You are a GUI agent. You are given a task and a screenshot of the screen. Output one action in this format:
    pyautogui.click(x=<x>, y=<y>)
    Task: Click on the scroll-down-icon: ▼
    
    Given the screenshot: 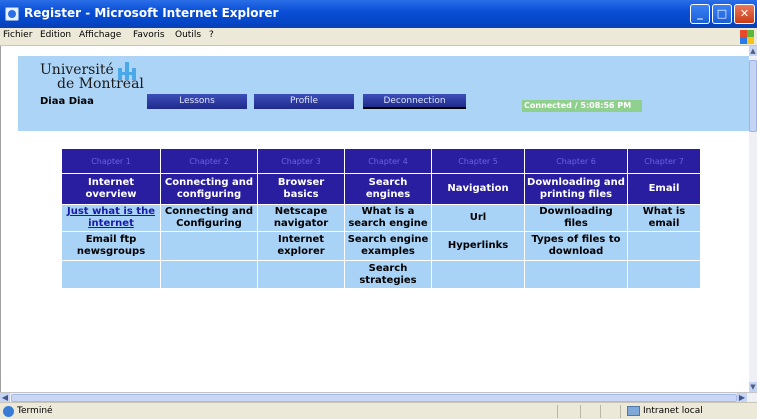 What is the action you would take?
    pyautogui.click(x=753, y=387)
    